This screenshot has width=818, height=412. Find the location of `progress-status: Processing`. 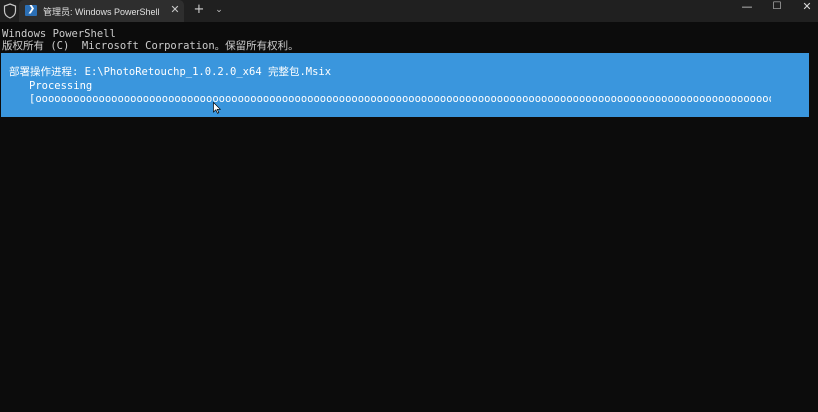

progress-status: Processing is located at coordinates (61, 86).